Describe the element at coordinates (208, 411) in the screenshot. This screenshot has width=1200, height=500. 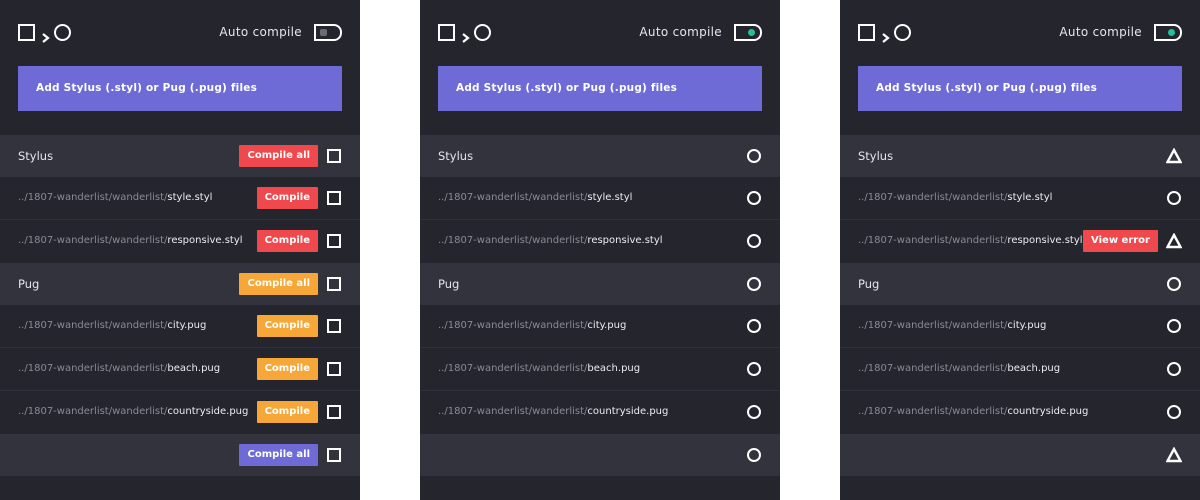
I see `file-name: countryside.pug` at that location.